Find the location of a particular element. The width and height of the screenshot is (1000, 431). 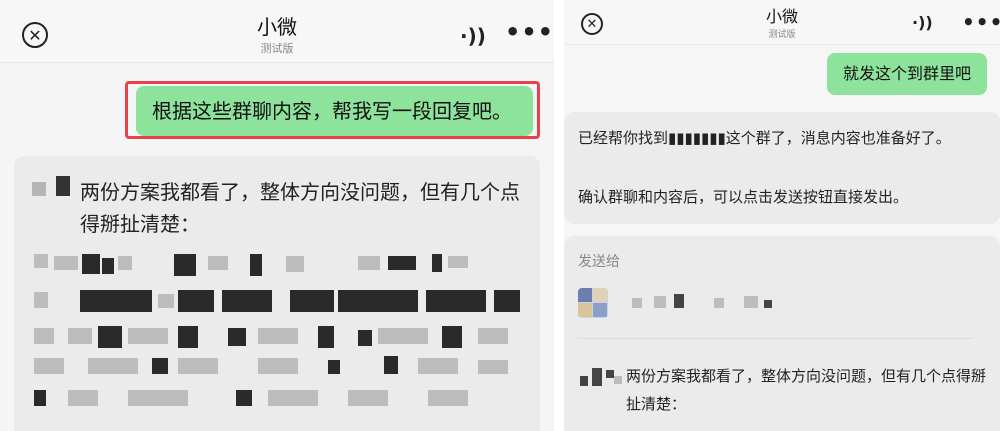

card-text: 两份方案我都看了，整体方向没问题，但有几个点得掰扯清楚： is located at coordinates (300, 208).